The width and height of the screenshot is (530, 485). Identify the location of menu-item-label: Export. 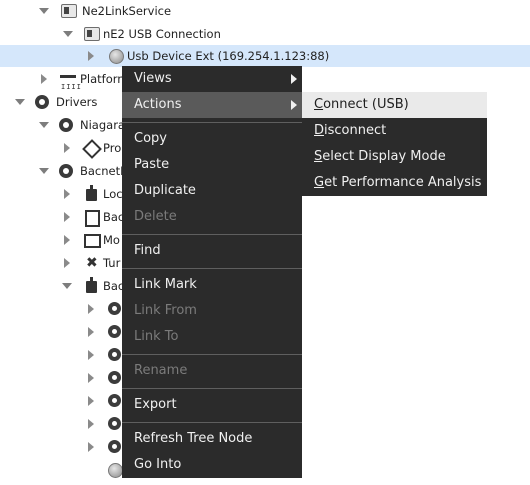
(155, 404).